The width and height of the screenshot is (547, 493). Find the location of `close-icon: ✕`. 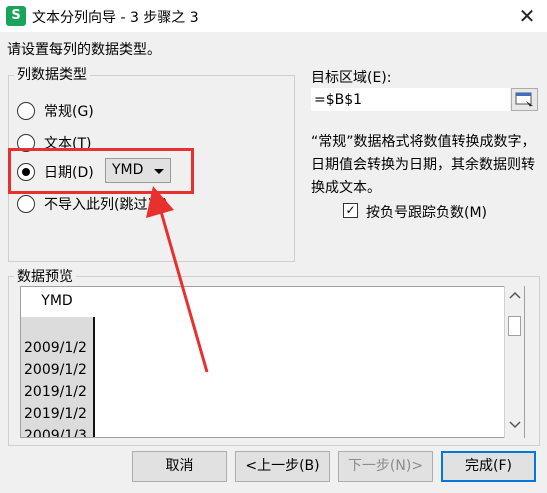

close-icon: ✕ is located at coordinates (527, 16).